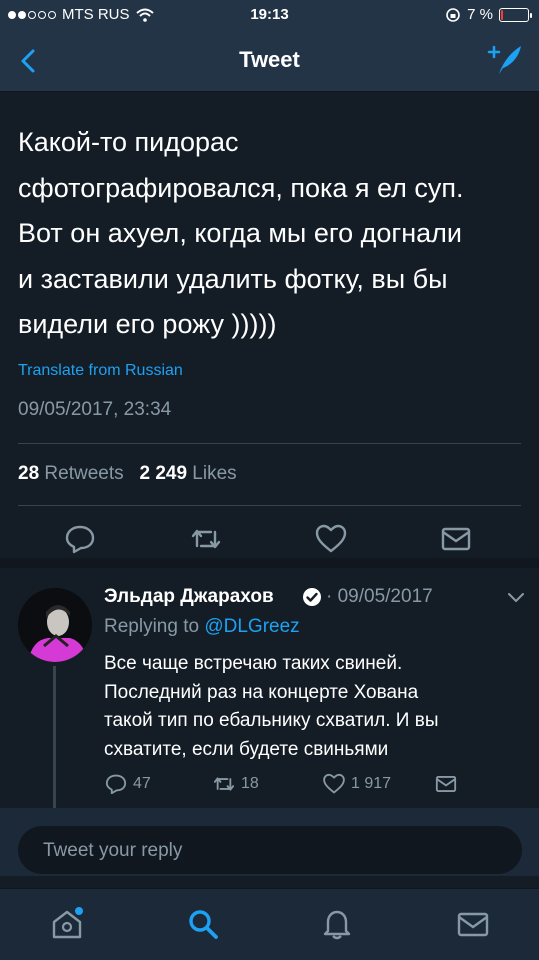 This screenshot has width=539, height=960. What do you see at coordinates (480, 14) in the screenshot?
I see `battery-percent: 7 %` at bounding box center [480, 14].